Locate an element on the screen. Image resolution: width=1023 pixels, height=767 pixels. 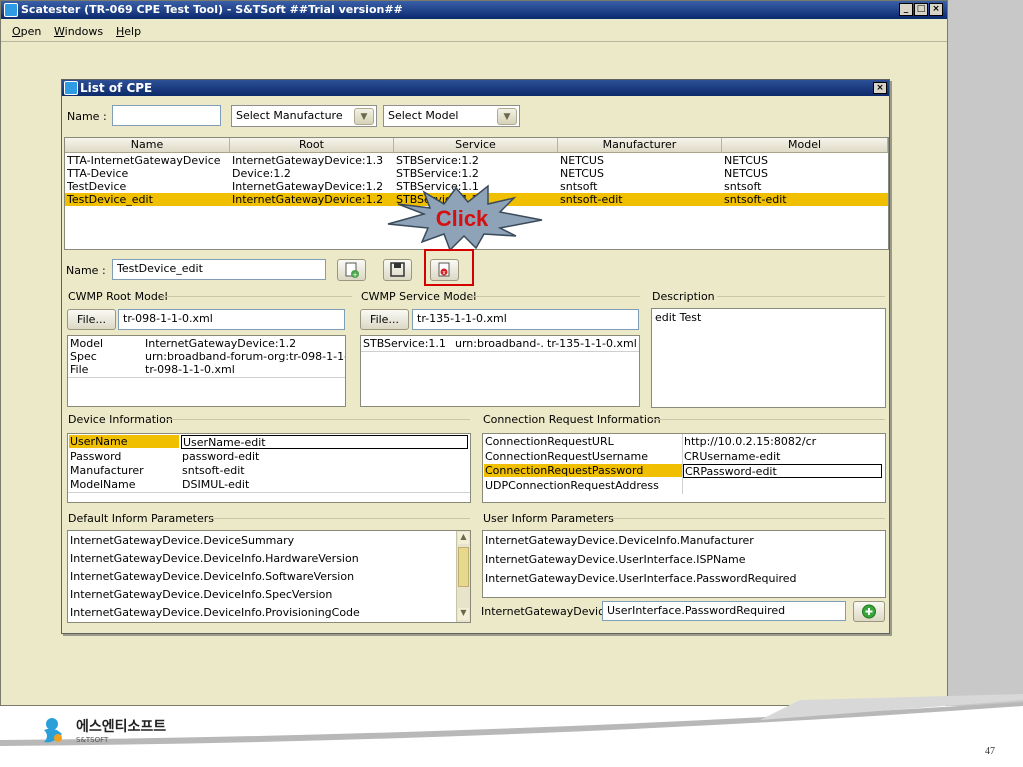
device-value: password-edit is located at coordinates (322, 456).